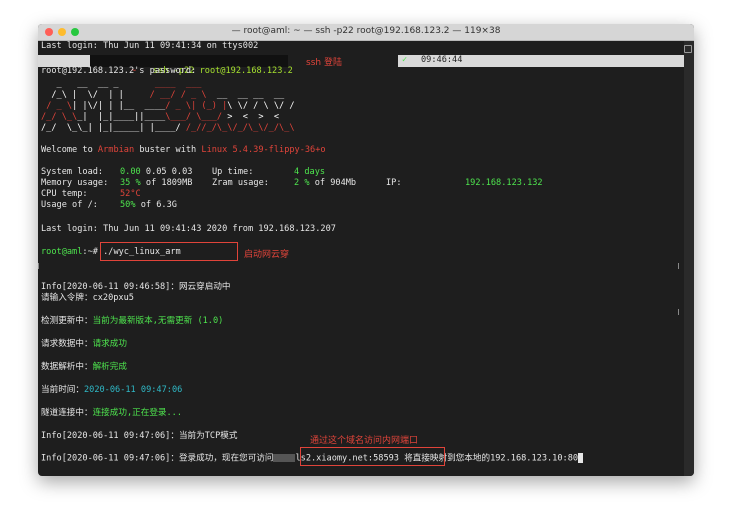 The image size is (732, 528). I want to click on password-prompt: root@192.168.123.2's password:, so click(119, 71).